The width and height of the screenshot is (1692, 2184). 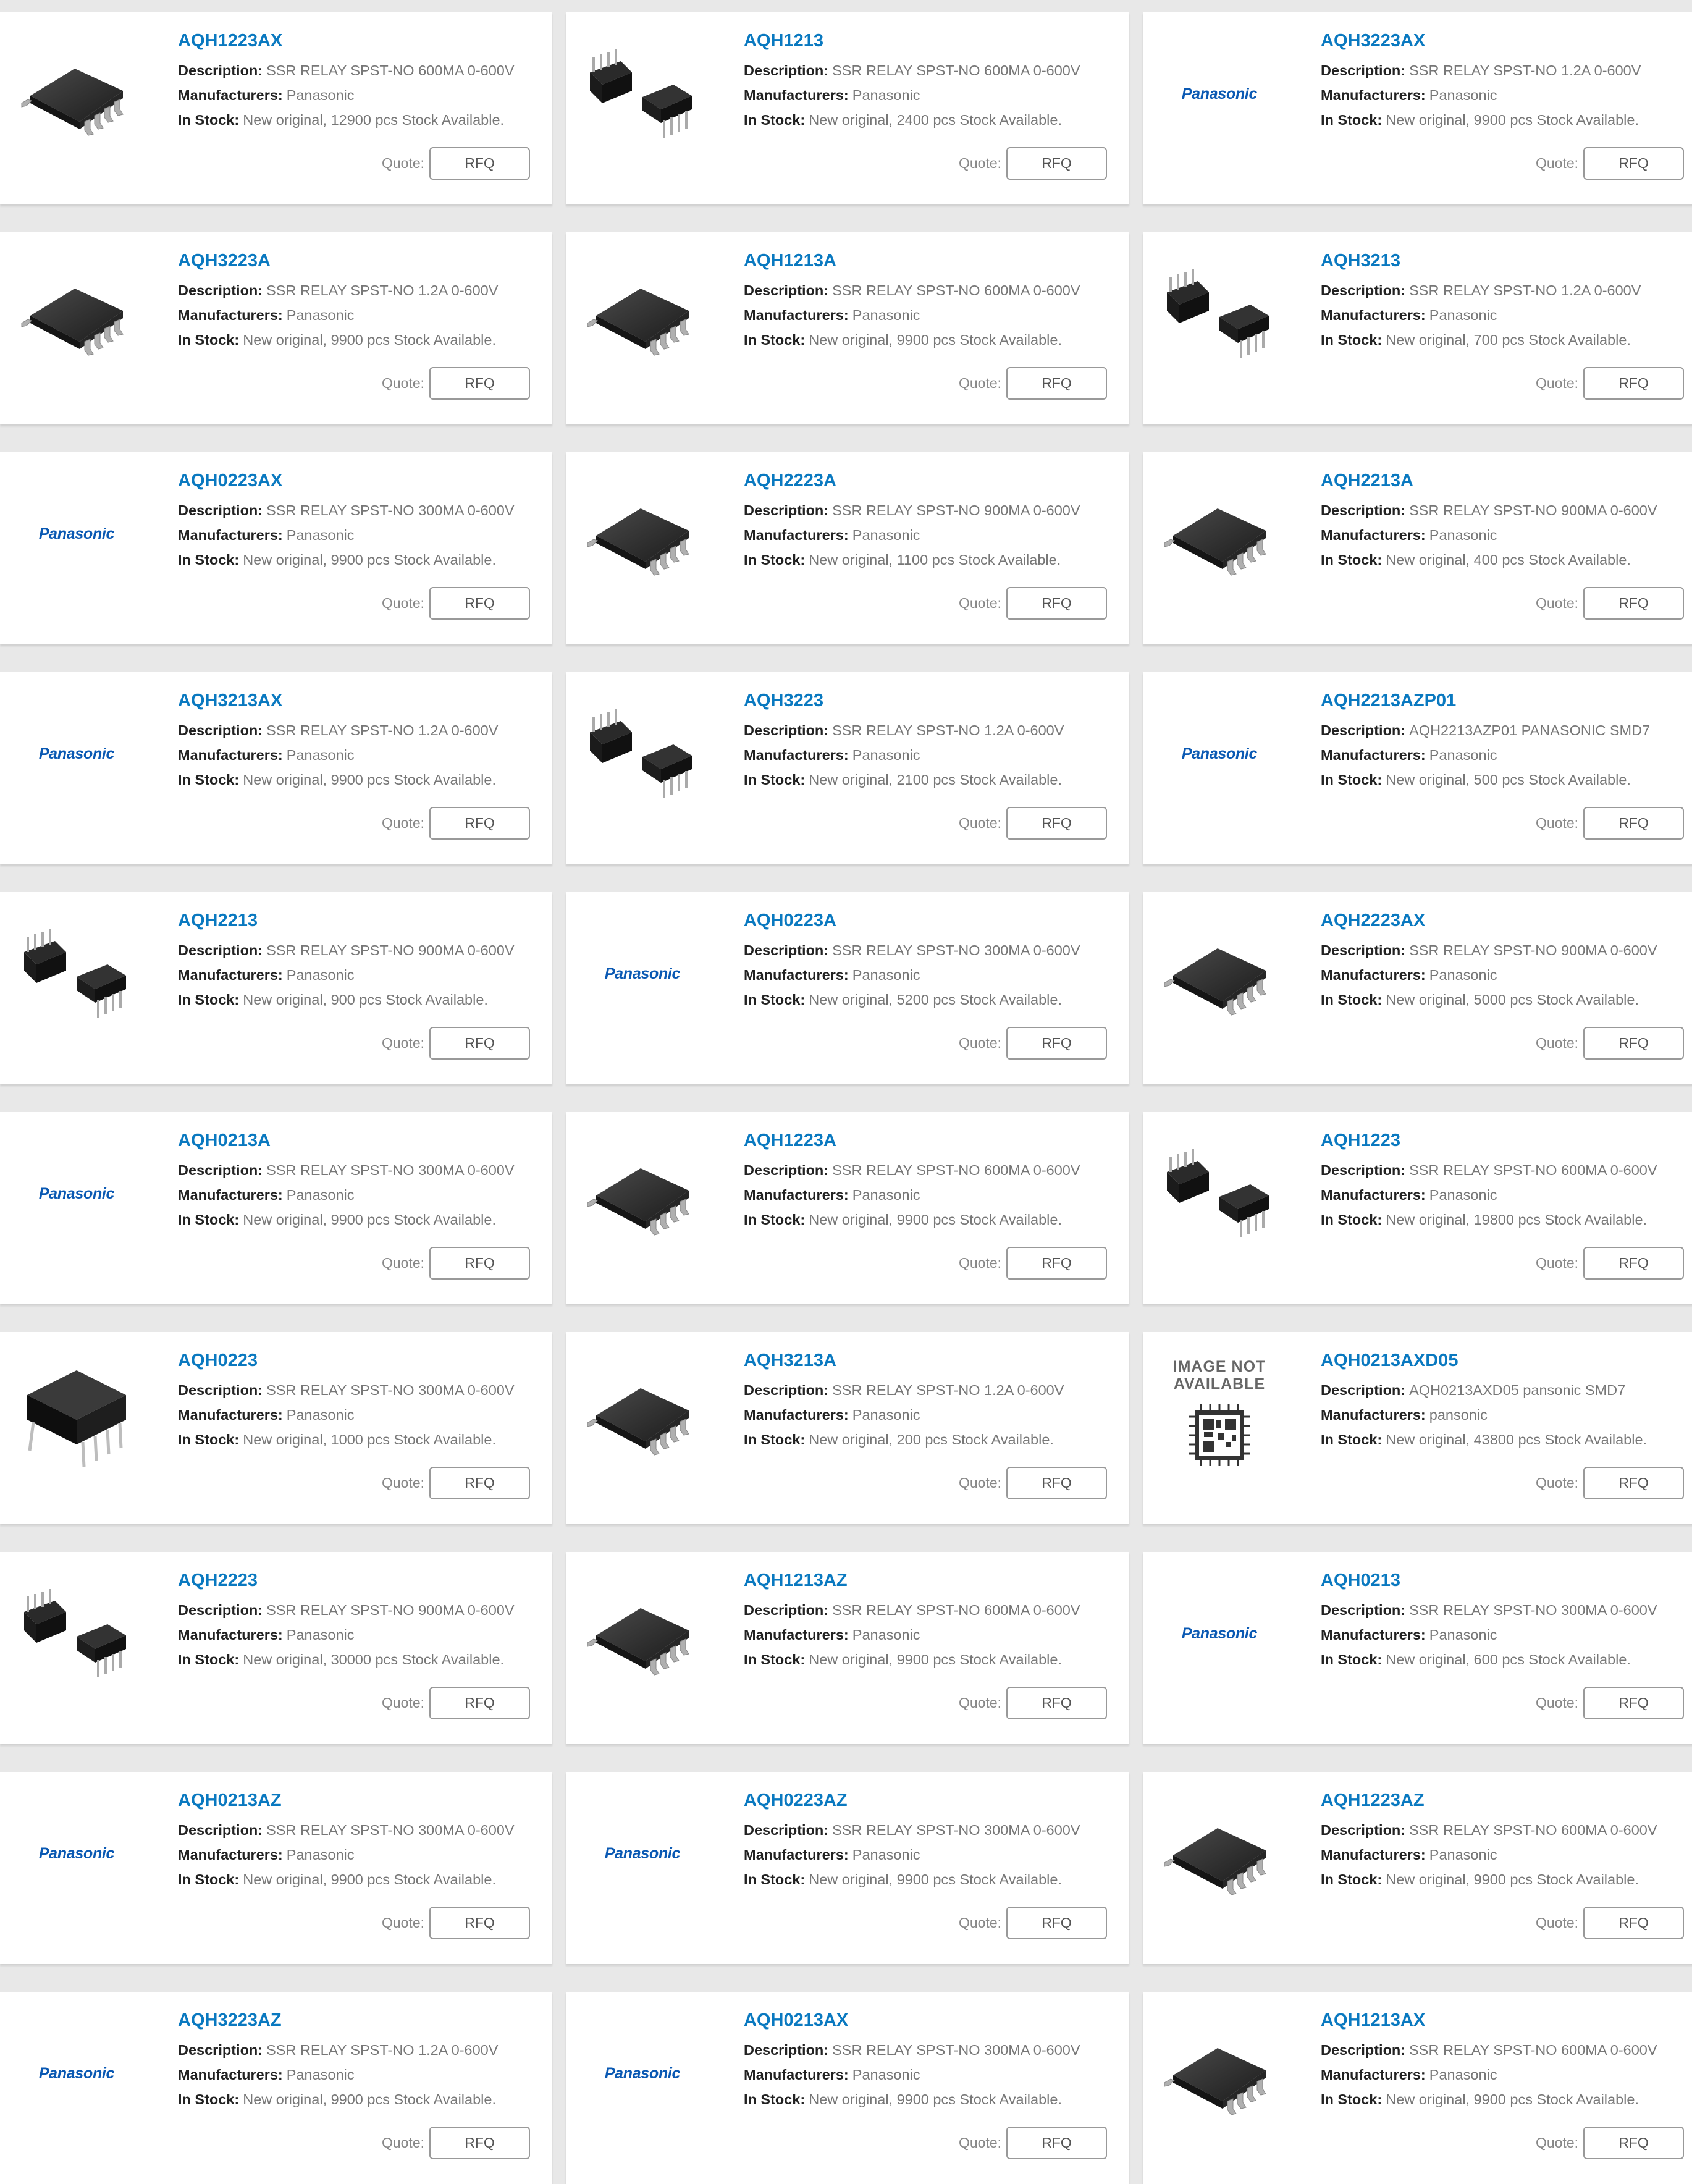 What do you see at coordinates (934, 1634) in the screenshot?
I see `manufacturer-row: Manufacturers: Panasonic` at bounding box center [934, 1634].